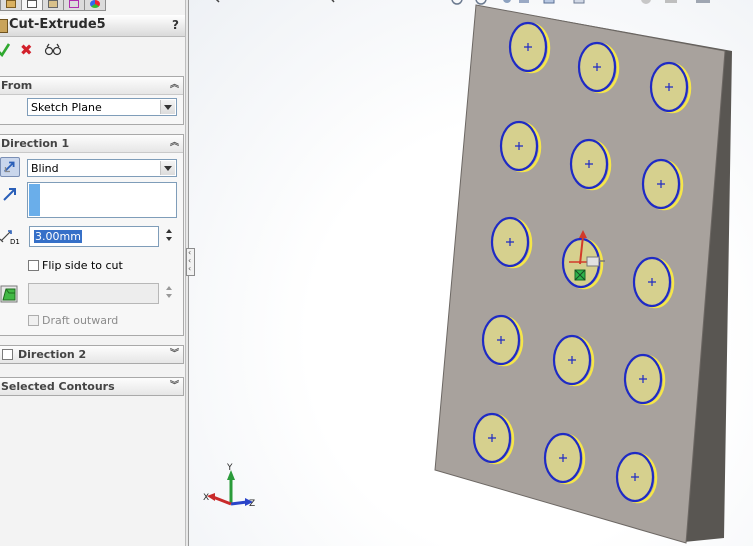 This screenshot has width=753, height=546. I want to click on section-view-icon, so click(524, 1).